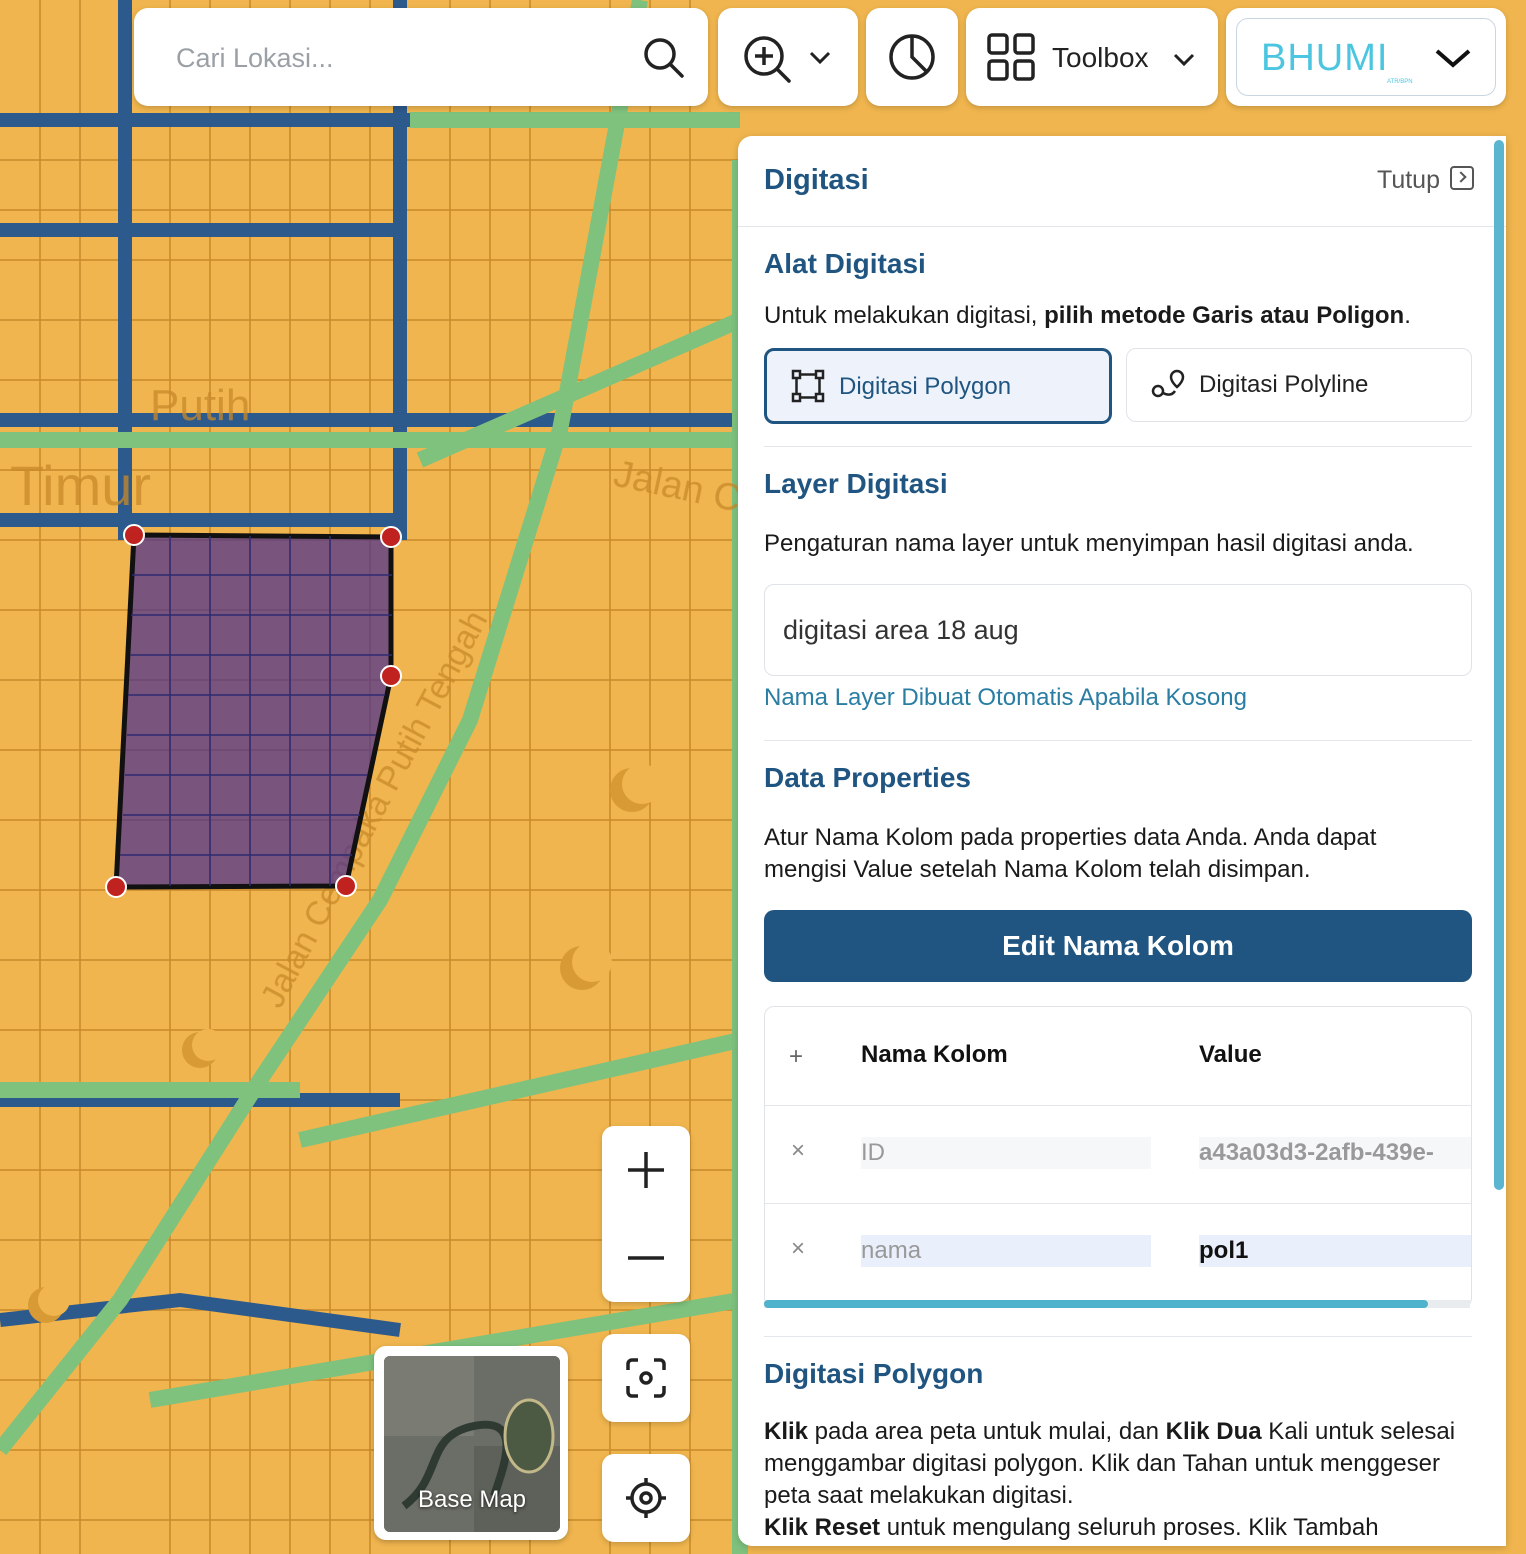 Image resolution: width=1526 pixels, height=1554 pixels. Describe the element at coordinates (1224, 1250) in the screenshot. I see `row-value-text: pol1` at that location.